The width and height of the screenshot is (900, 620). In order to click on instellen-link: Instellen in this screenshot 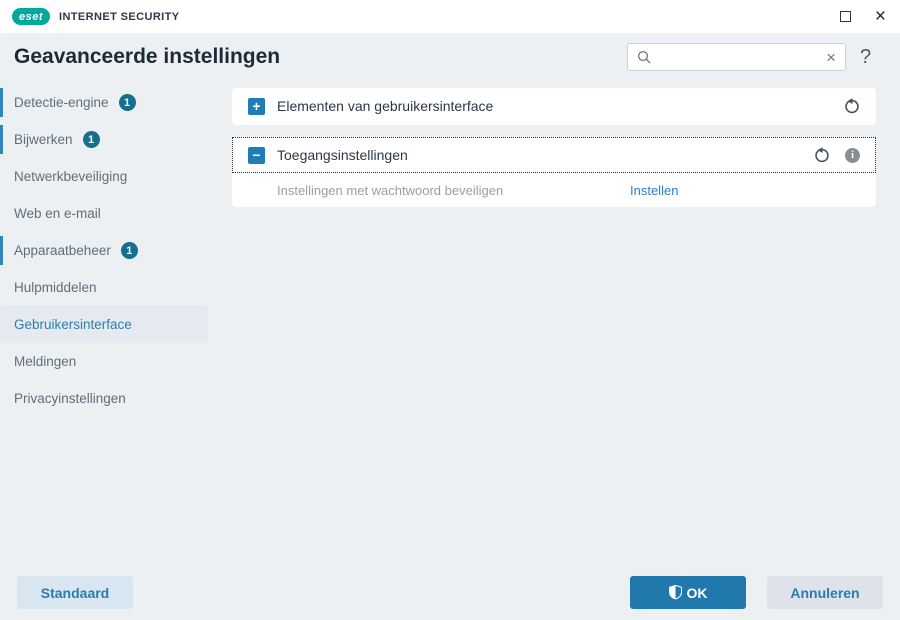, I will do `click(654, 190)`.